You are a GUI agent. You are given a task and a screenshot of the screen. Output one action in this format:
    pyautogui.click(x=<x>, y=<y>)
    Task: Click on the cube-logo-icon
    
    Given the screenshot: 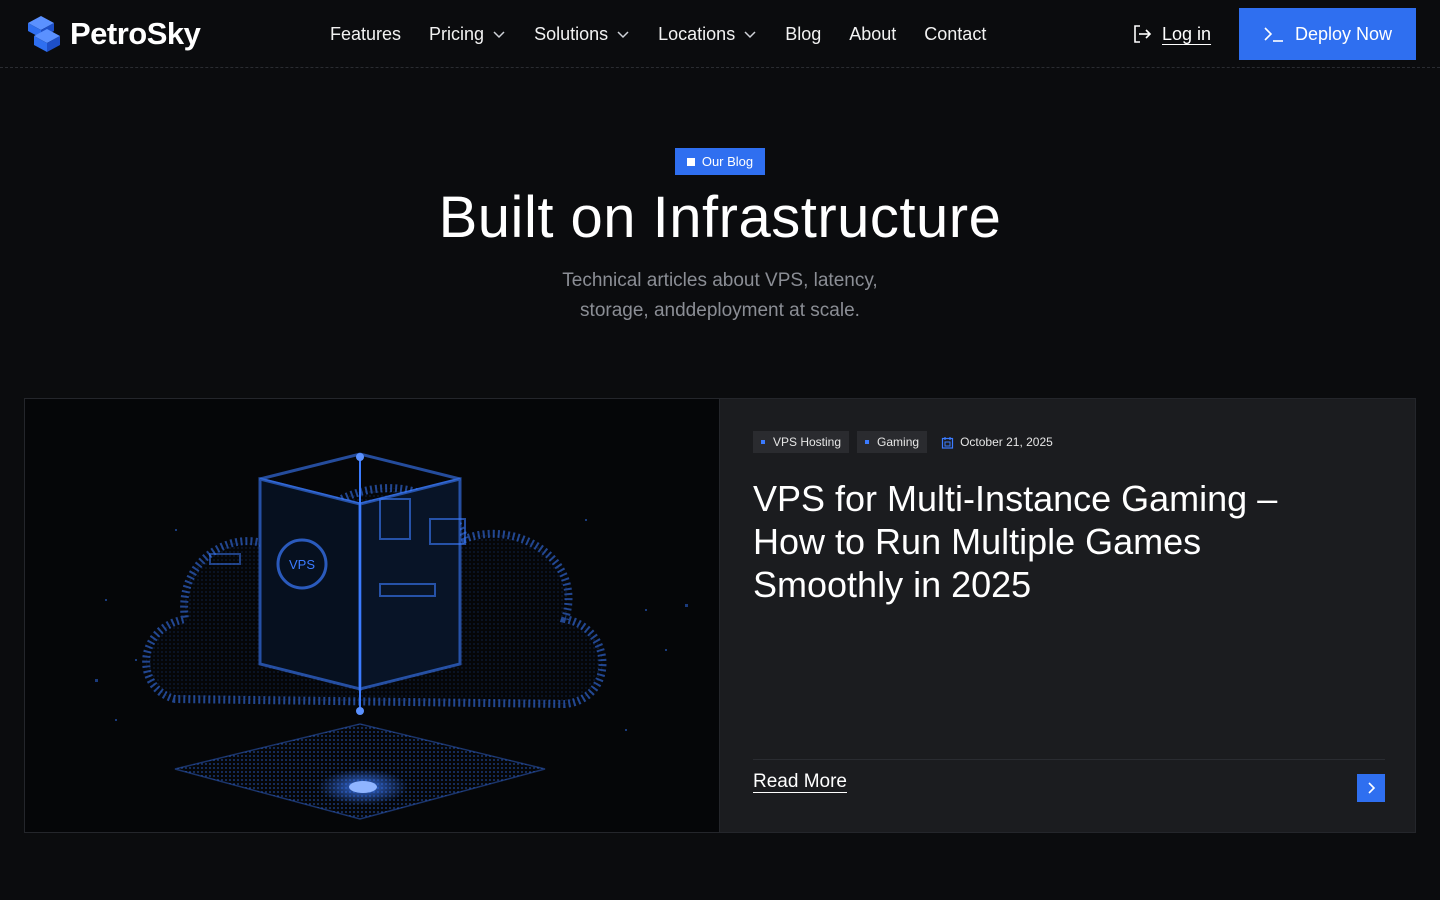 What is the action you would take?
    pyautogui.click(x=44, y=34)
    